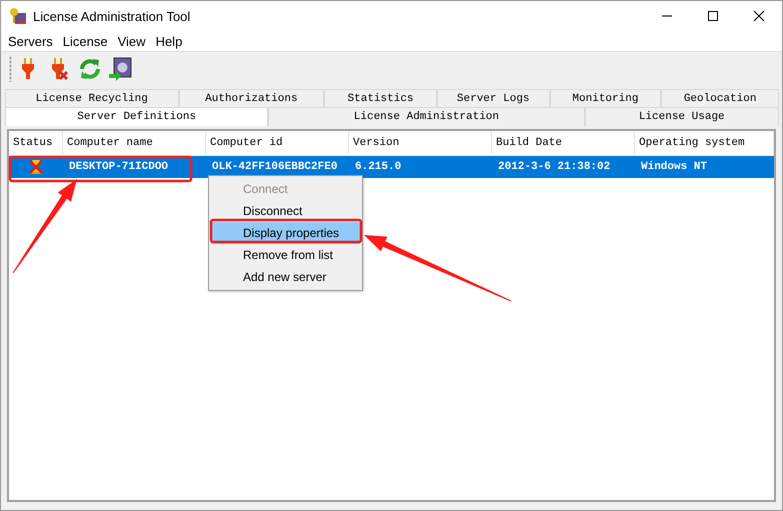 This screenshot has width=783, height=511. I want to click on tab: Statistics, so click(380, 98).